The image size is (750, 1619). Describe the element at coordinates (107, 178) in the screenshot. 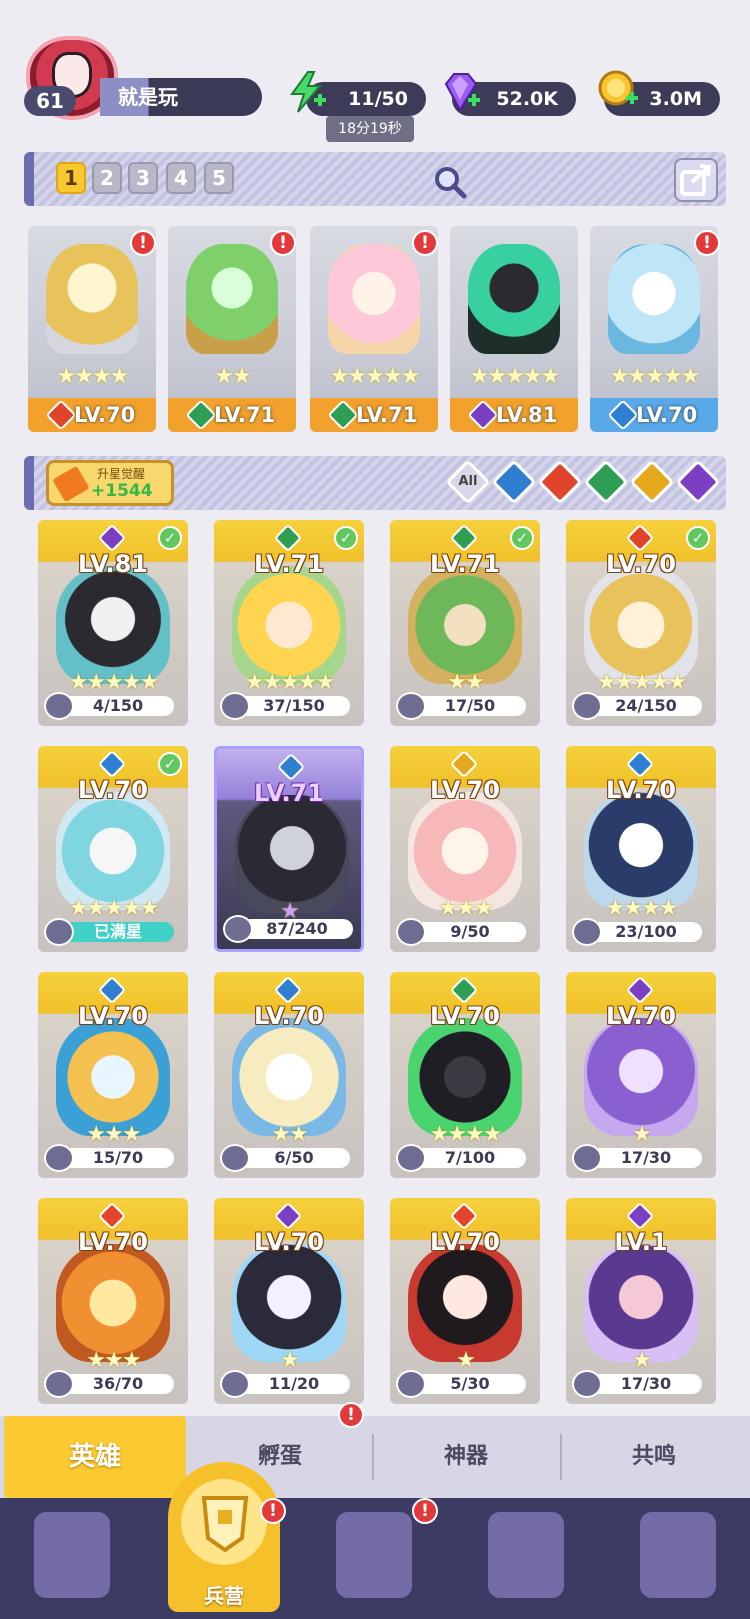

I see `team-tab-2: 2` at that location.